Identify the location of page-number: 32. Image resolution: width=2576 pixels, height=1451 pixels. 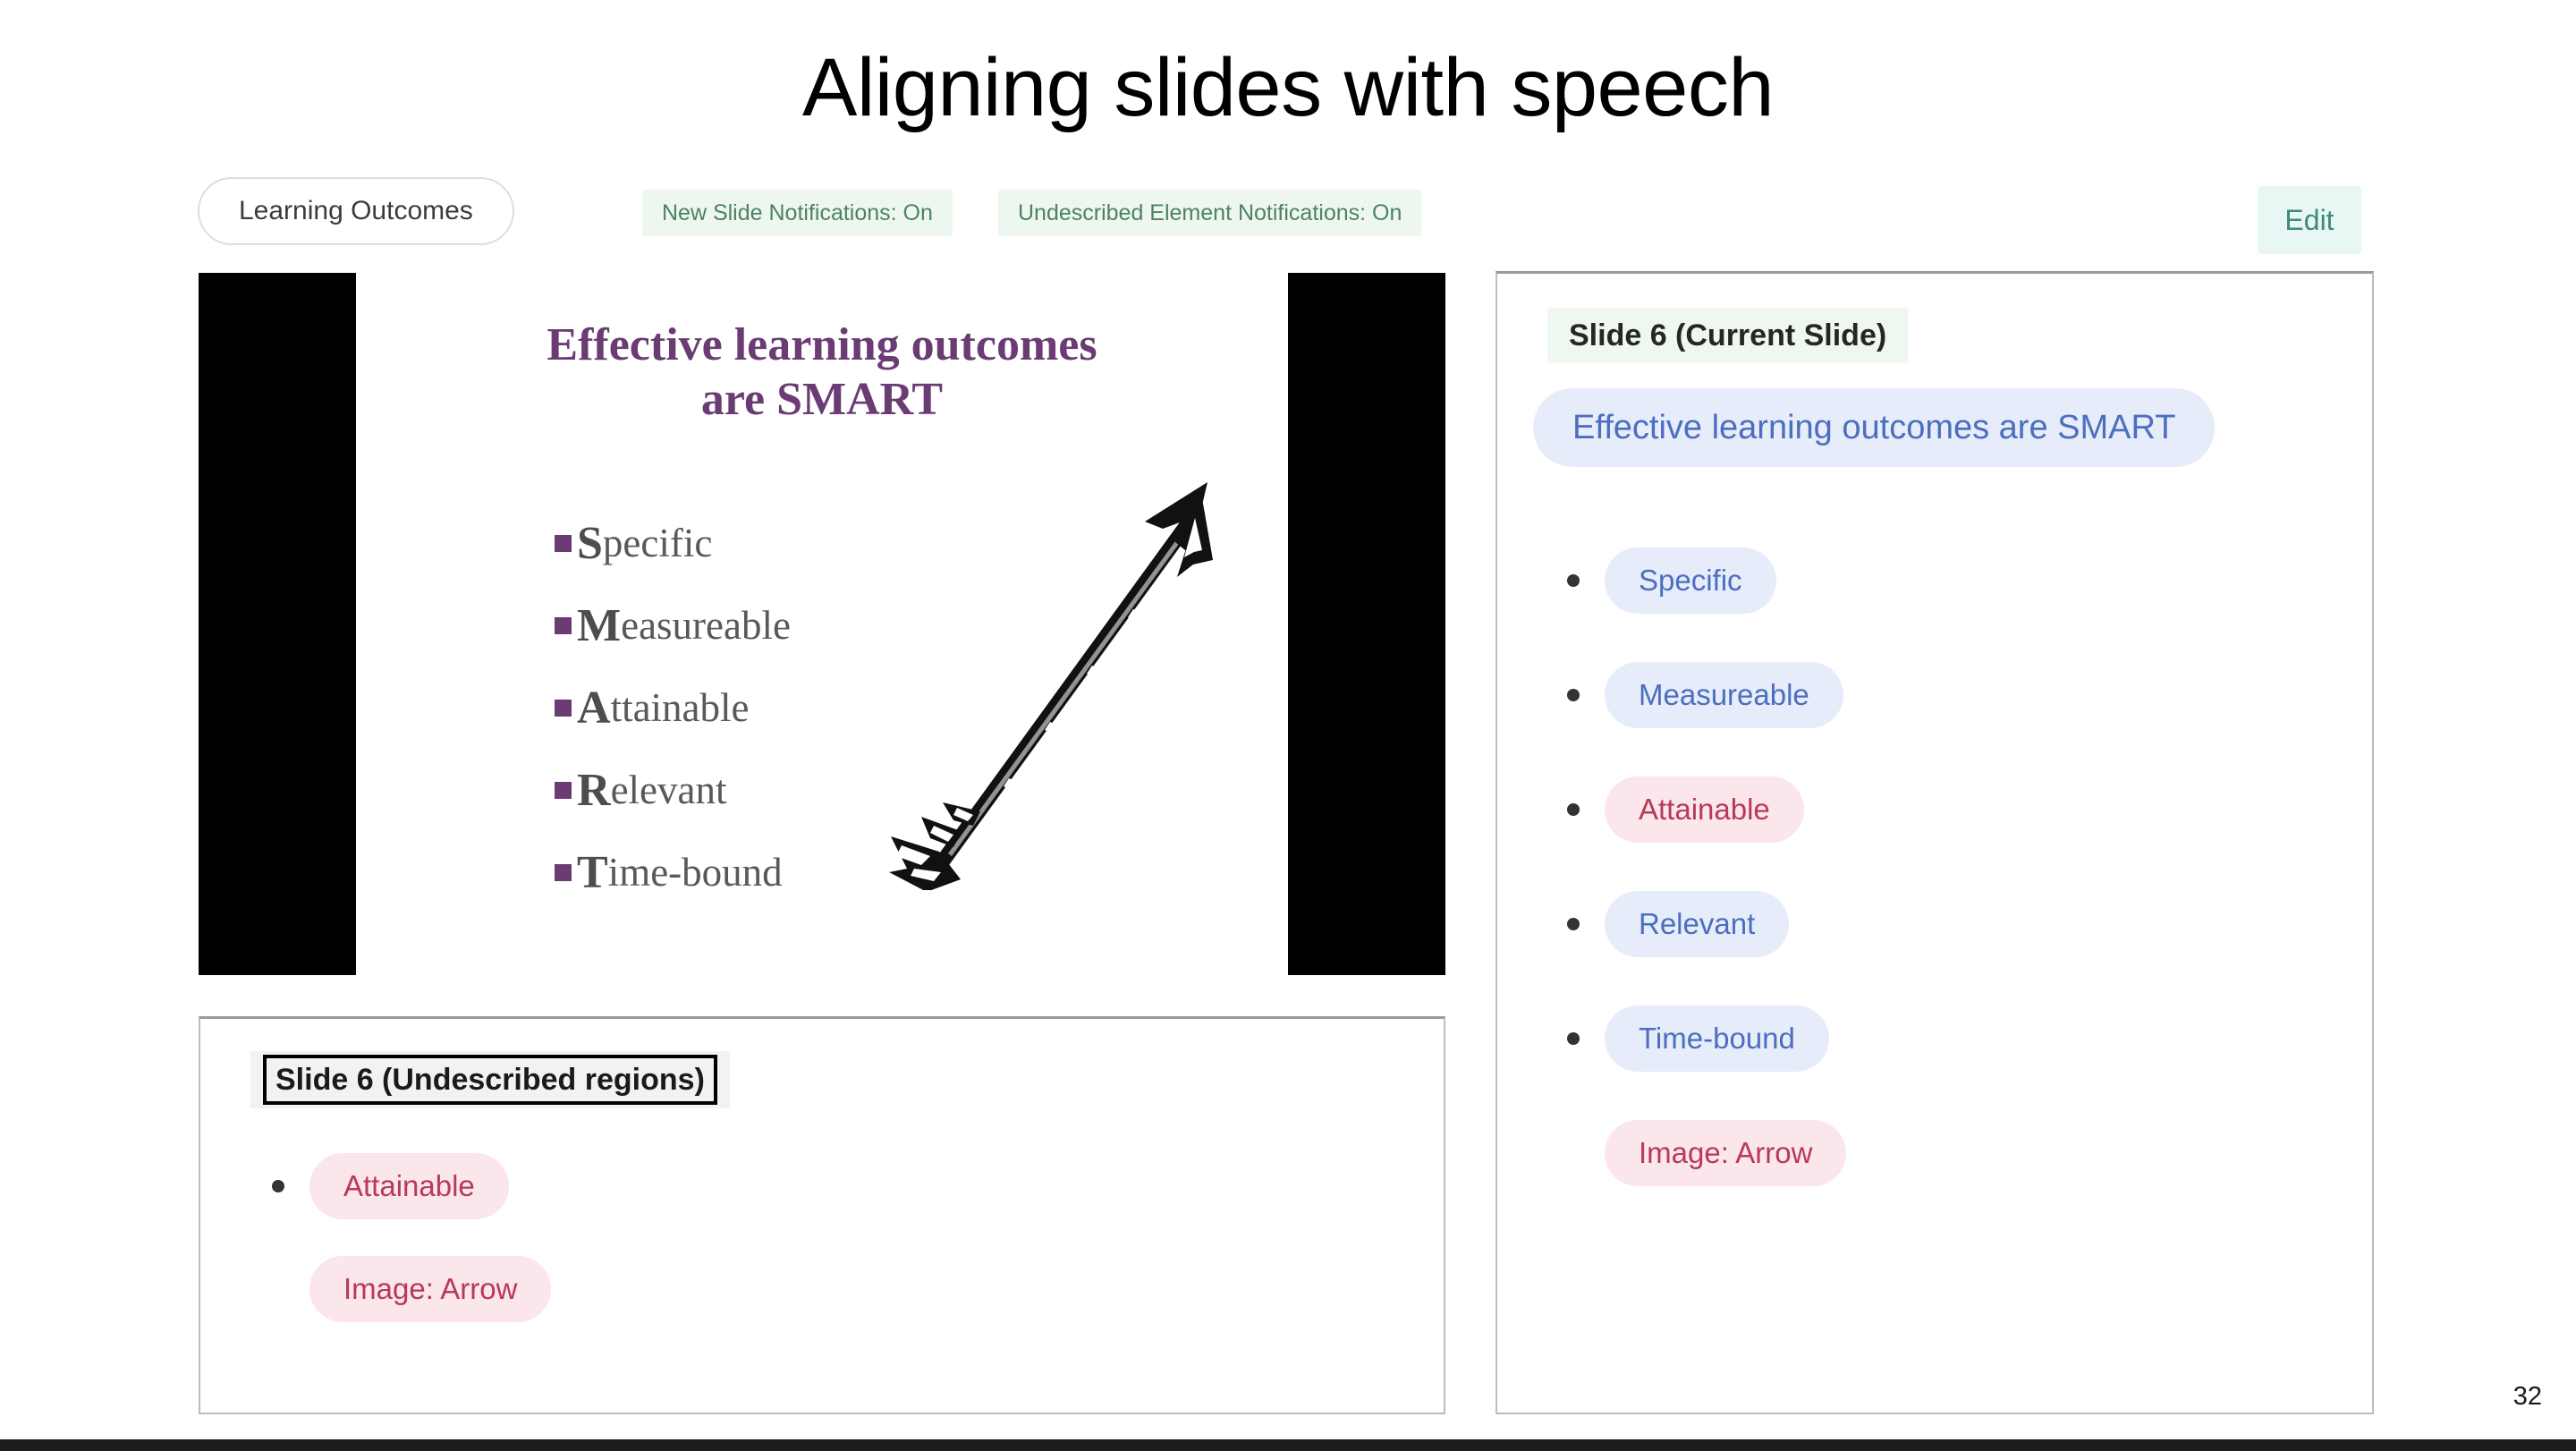
(2527, 1396).